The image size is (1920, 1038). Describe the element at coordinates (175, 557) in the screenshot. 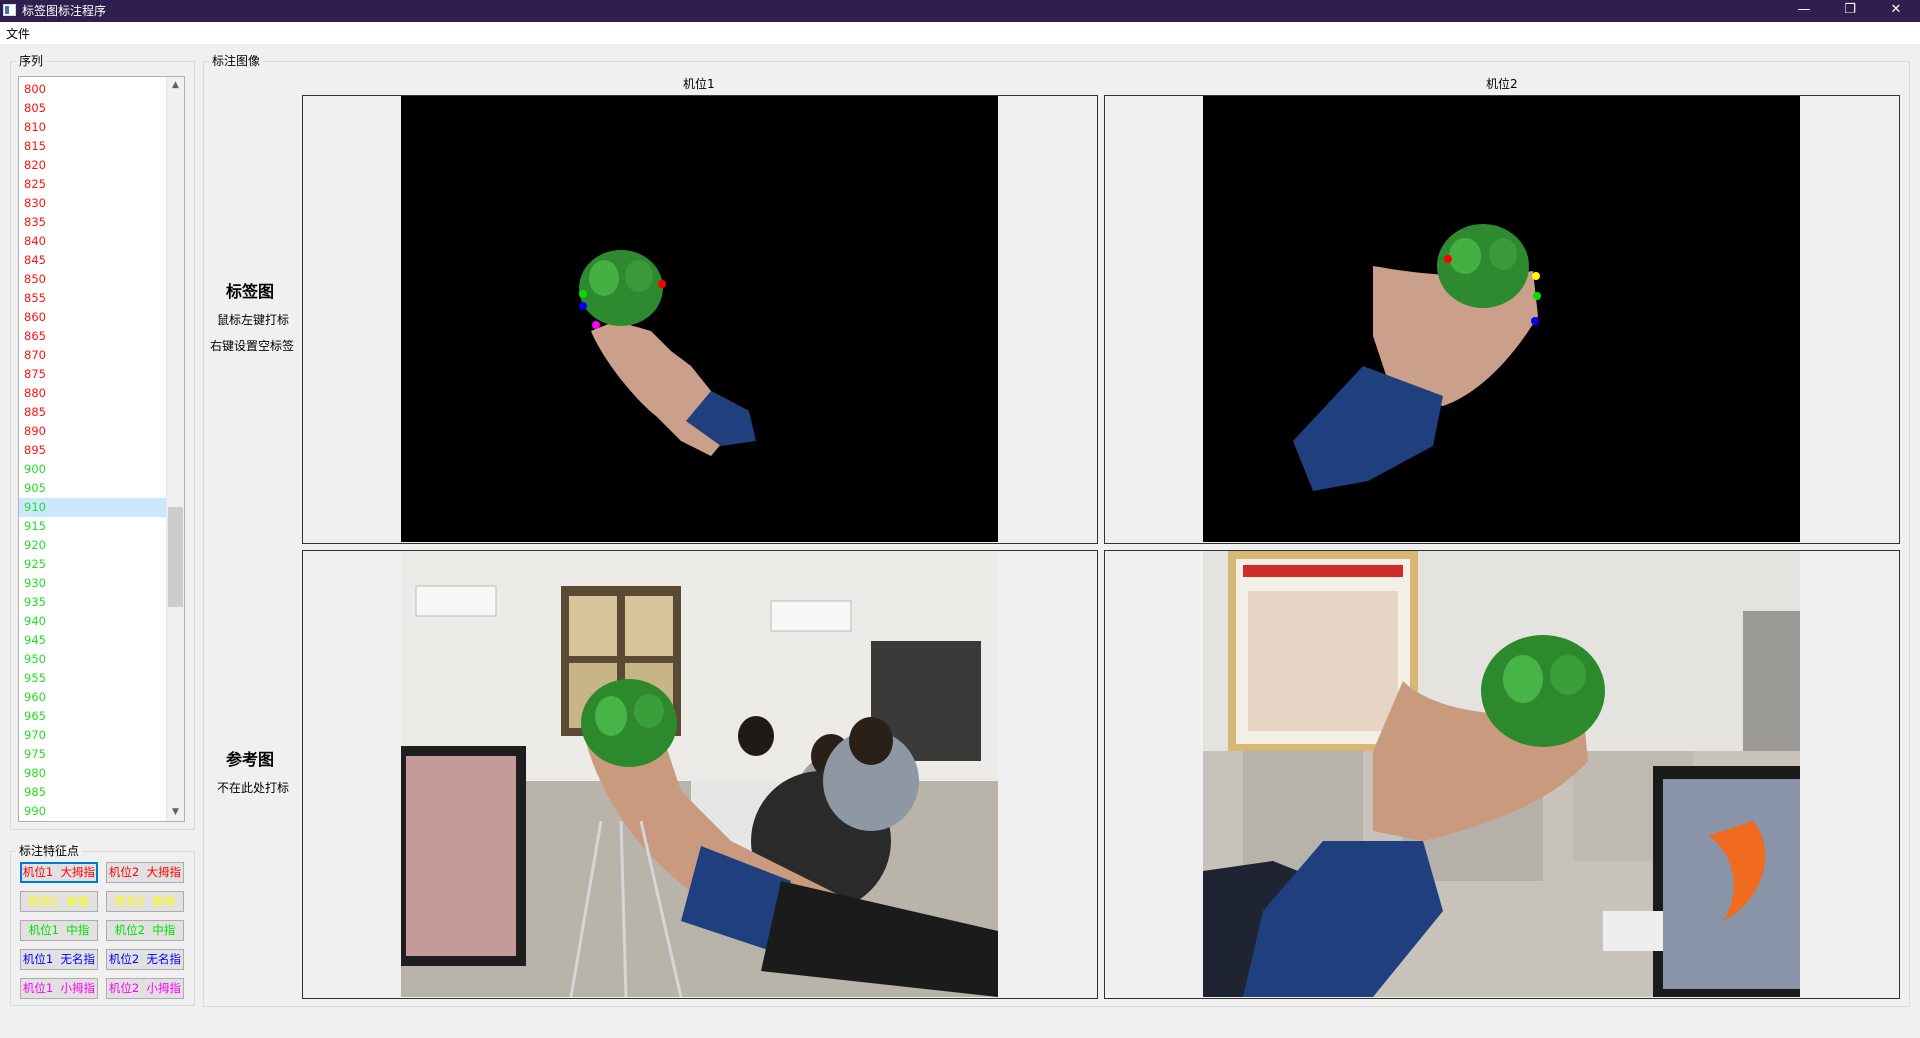

I see `scroll-thumb` at that location.